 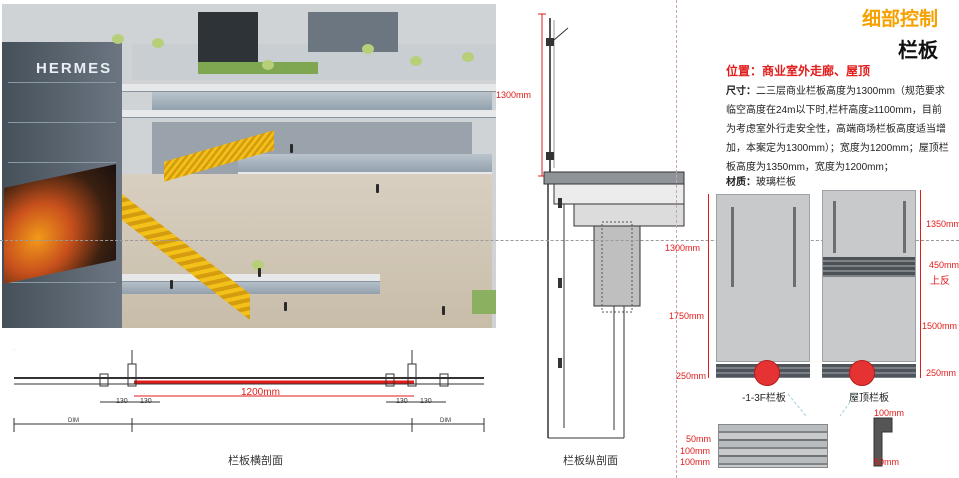 I want to click on elevation-dimension: 450mm, so click(x=944, y=265).